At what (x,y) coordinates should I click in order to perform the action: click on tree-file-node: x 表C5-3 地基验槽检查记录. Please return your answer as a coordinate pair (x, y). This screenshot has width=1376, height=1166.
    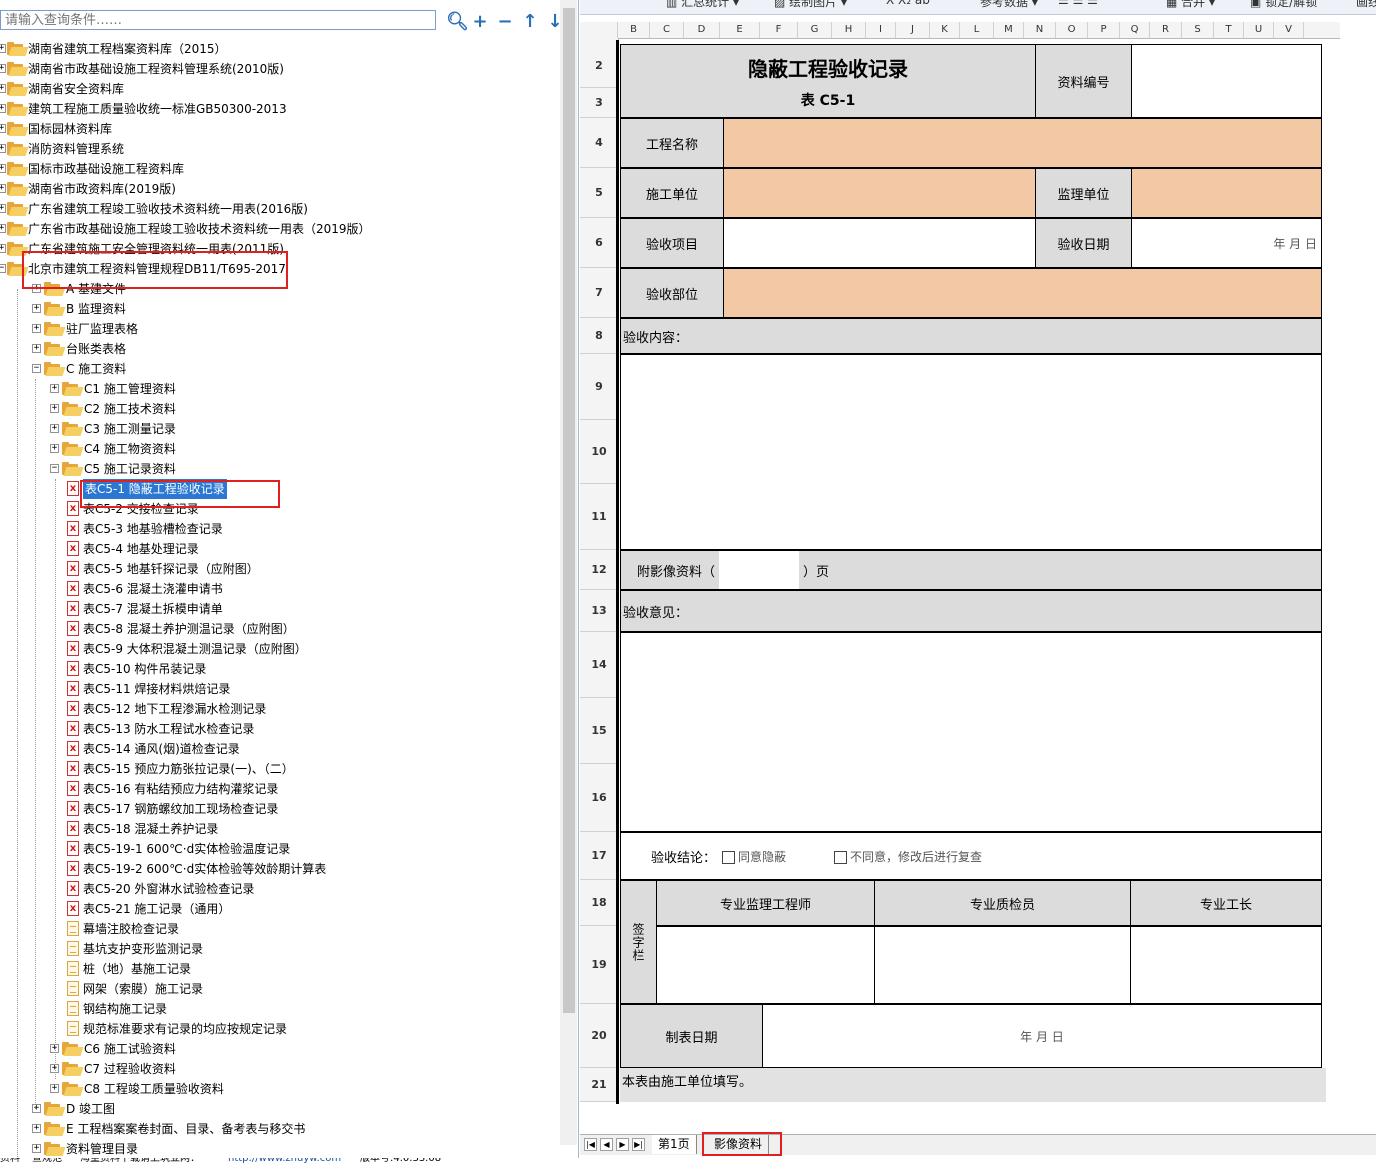
    Looking at the image, I should click on (277, 529).